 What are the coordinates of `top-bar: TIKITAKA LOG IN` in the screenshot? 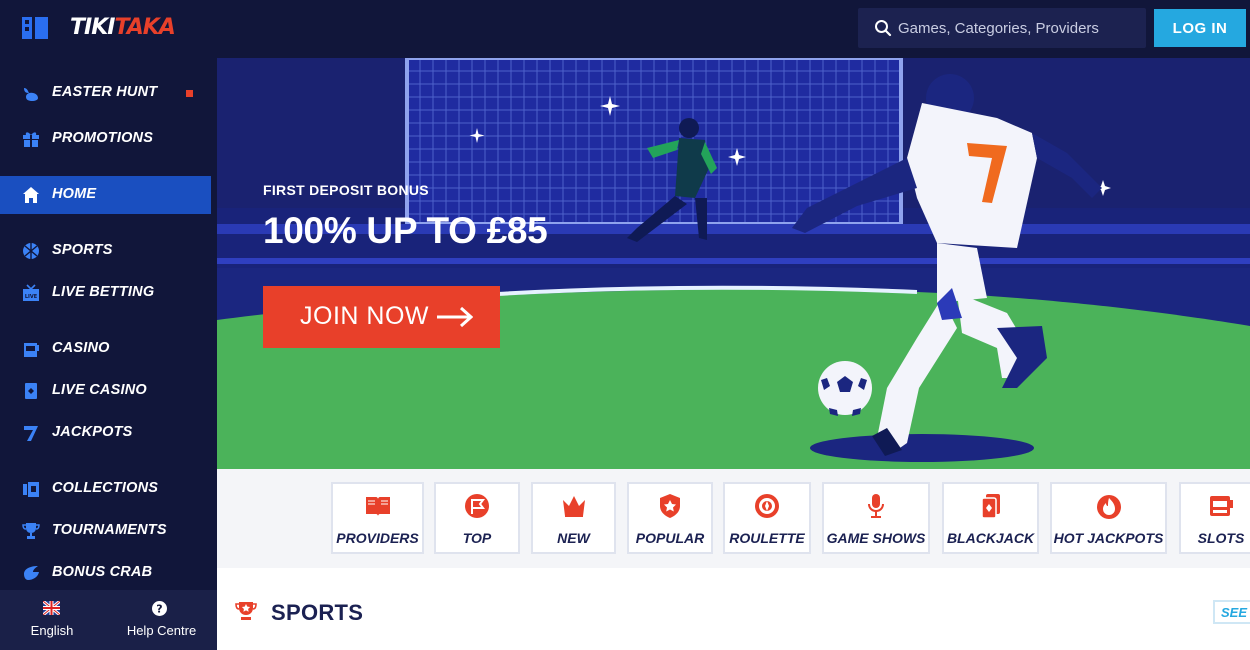 It's located at (625, 29).